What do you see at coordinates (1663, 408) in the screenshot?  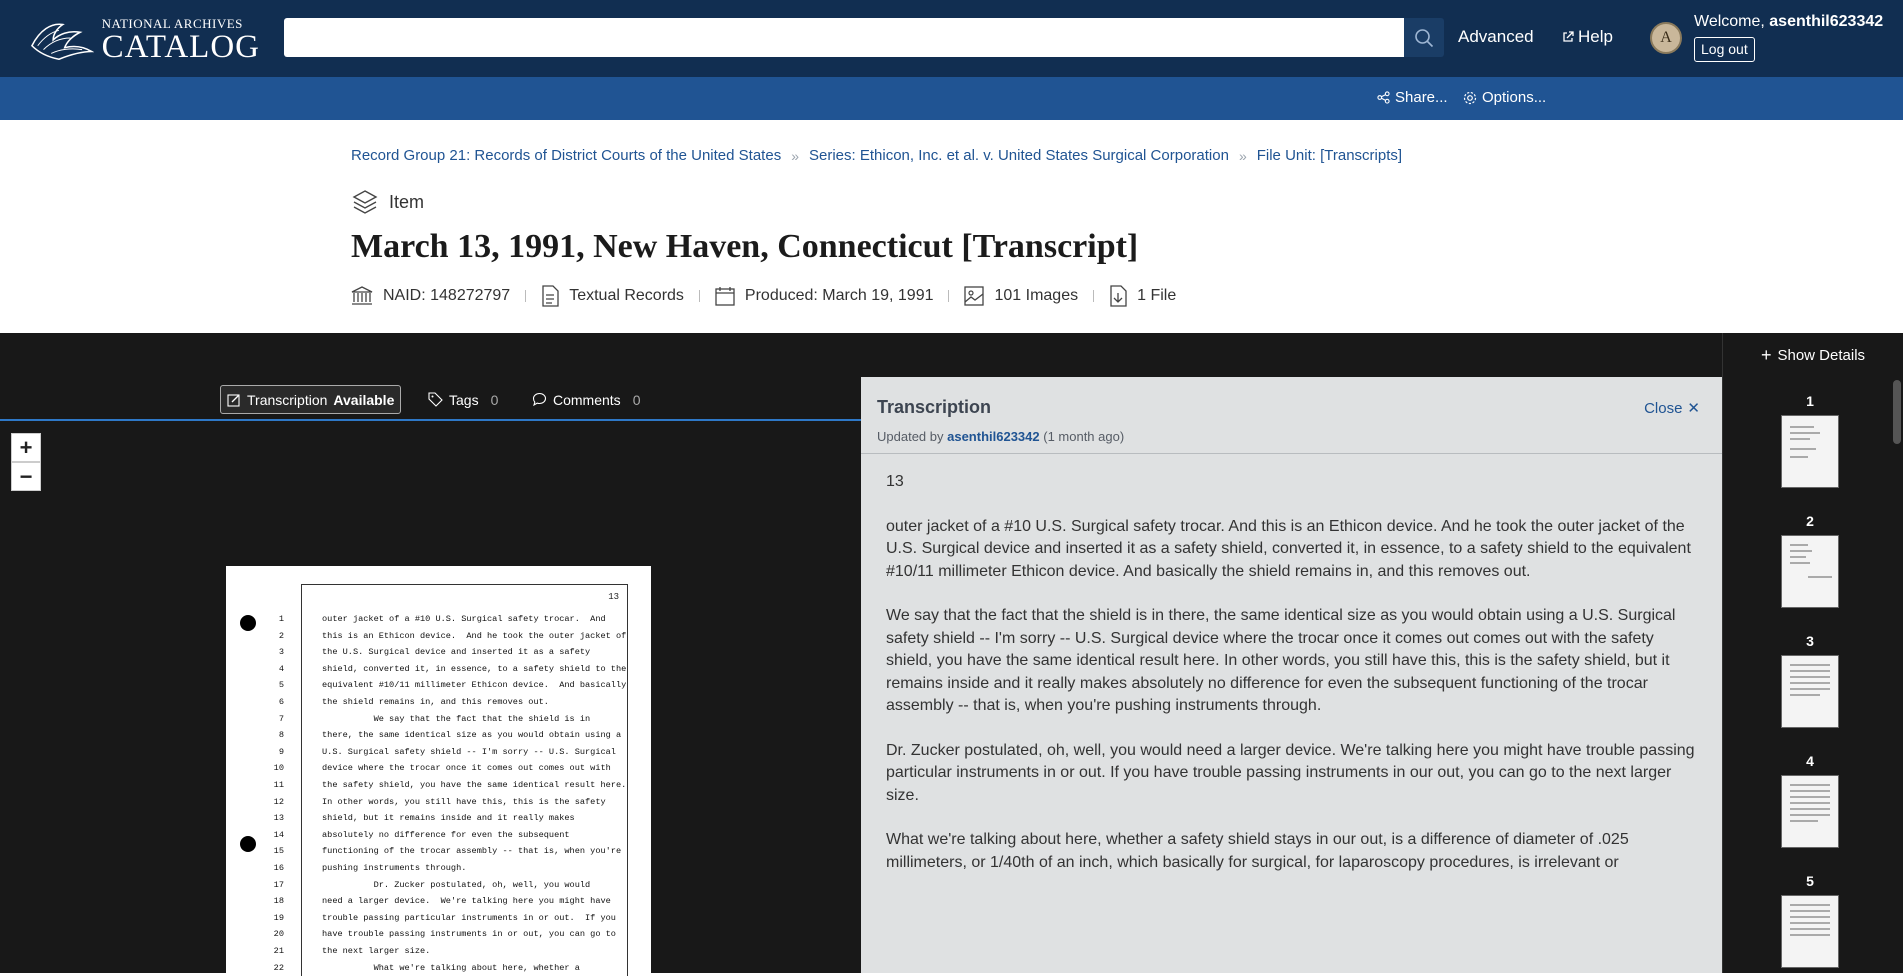 I see `close-label: Close` at bounding box center [1663, 408].